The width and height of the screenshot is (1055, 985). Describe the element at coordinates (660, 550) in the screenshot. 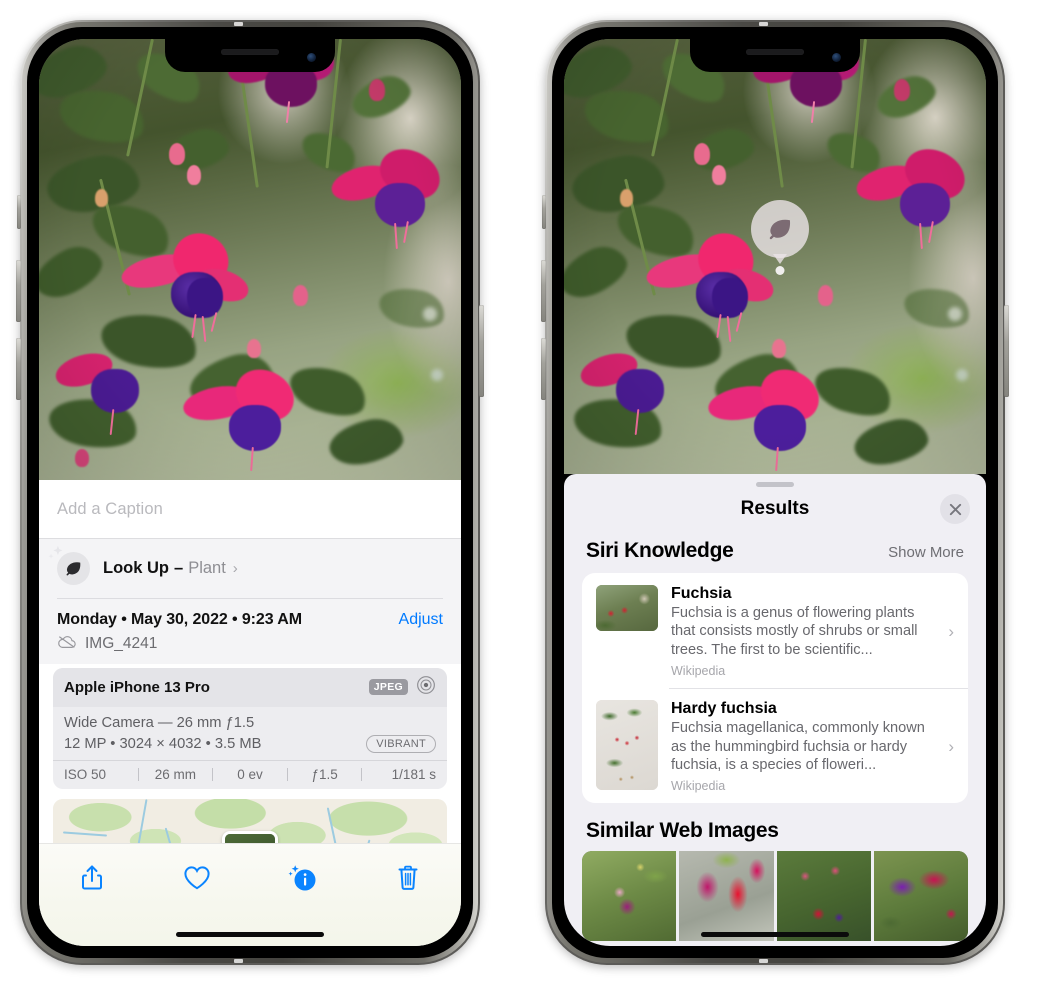

I see `section-title: Siri Knowledge` at that location.